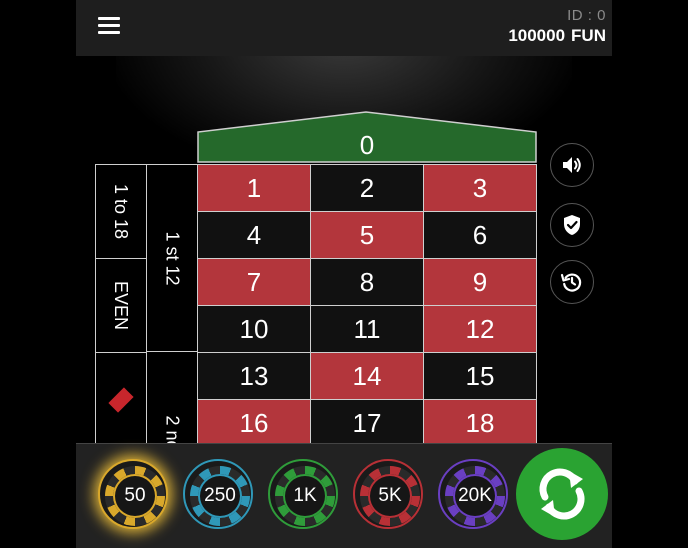  What do you see at coordinates (254, 282) in the screenshot?
I see `number-cell-7: 7` at bounding box center [254, 282].